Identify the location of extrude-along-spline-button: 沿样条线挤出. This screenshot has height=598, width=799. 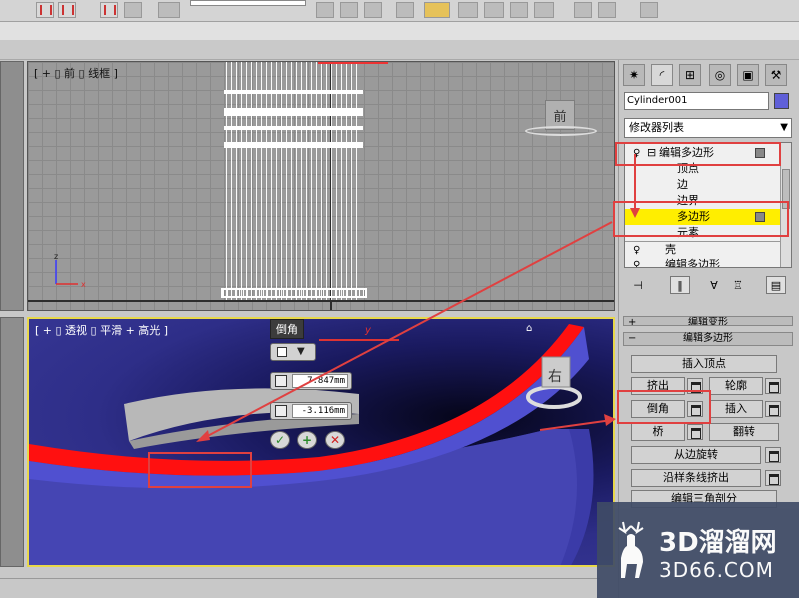
(696, 478).